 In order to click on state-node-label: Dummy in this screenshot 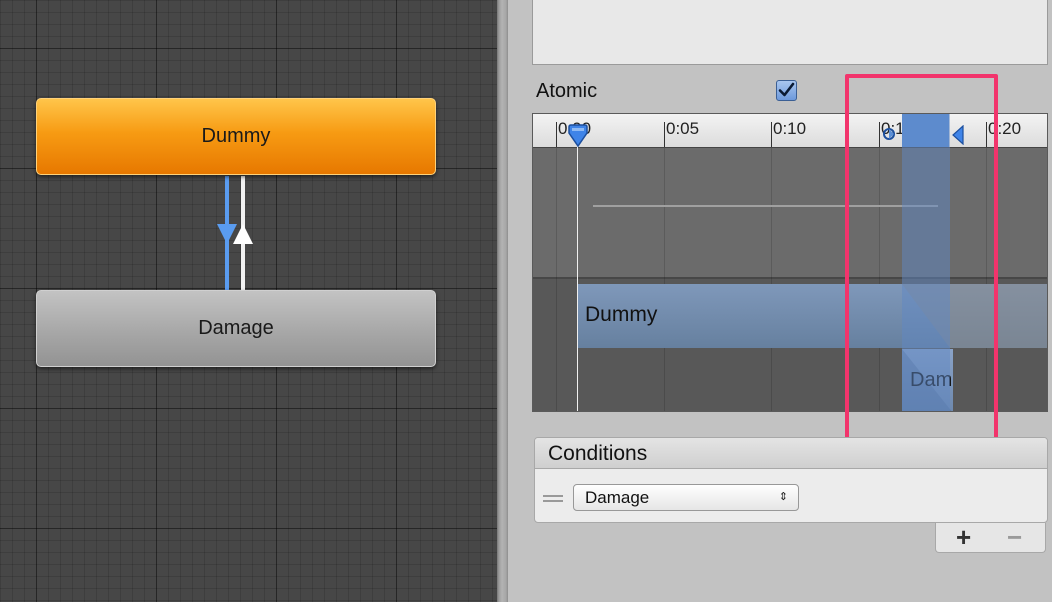, I will do `click(236, 136)`.